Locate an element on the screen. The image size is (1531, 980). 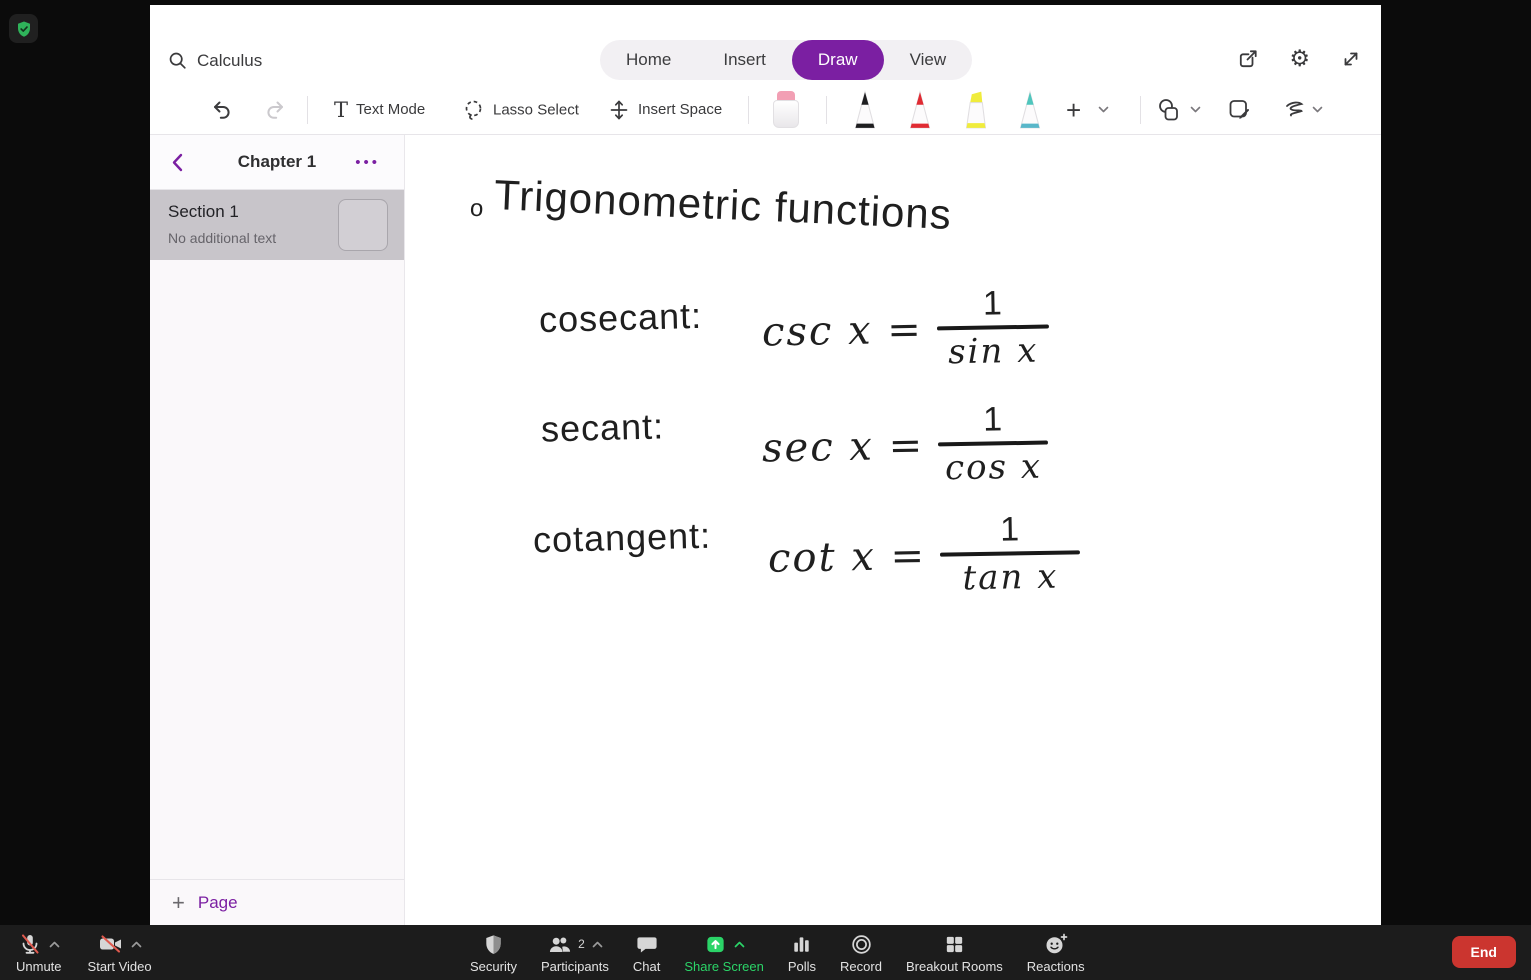
fraction-denominator: cos x is located at coordinates (993, 467).